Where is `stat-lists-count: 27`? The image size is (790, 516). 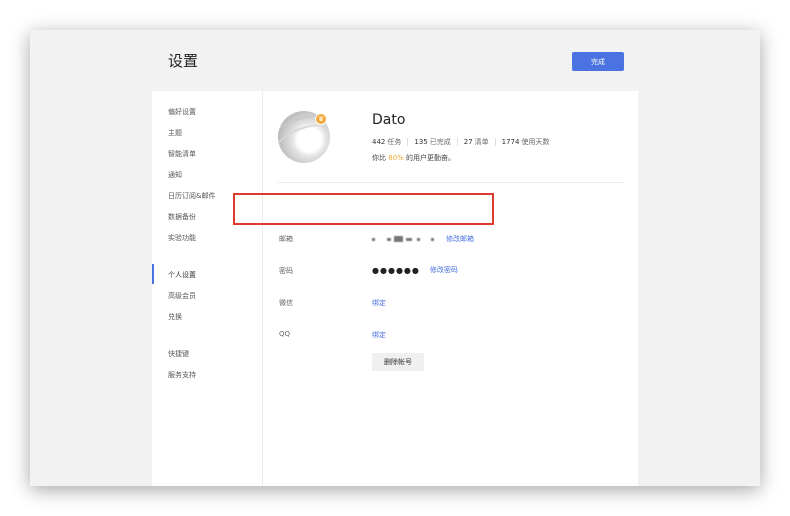 stat-lists-count: 27 is located at coordinates (468, 142).